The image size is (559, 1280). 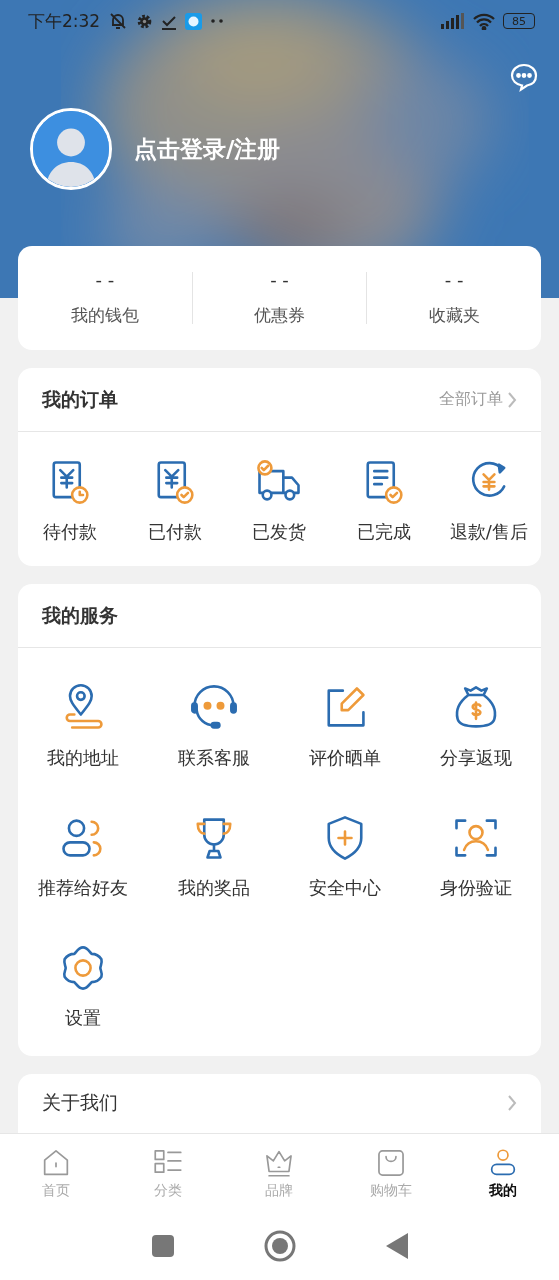 What do you see at coordinates (175, 500) in the screenshot?
I see `order-status-item: 已付款` at bounding box center [175, 500].